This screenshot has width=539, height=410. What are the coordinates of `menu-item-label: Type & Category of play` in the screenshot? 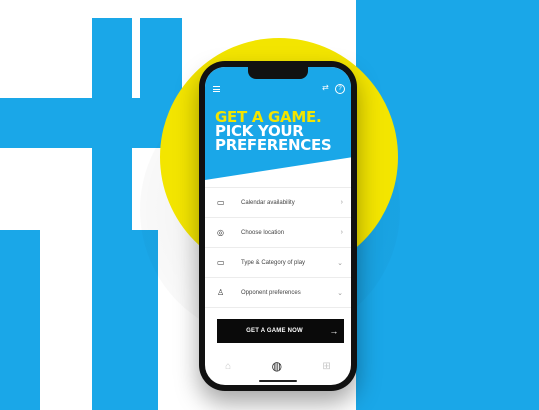 It's located at (273, 262).